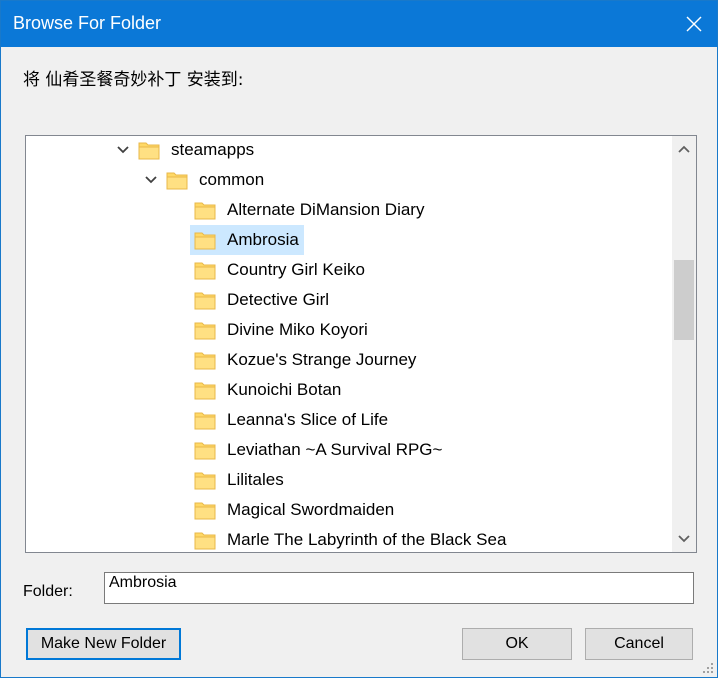 Image resolution: width=718 pixels, height=678 pixels. I want to click on tree-item: common, so click(204, 180).